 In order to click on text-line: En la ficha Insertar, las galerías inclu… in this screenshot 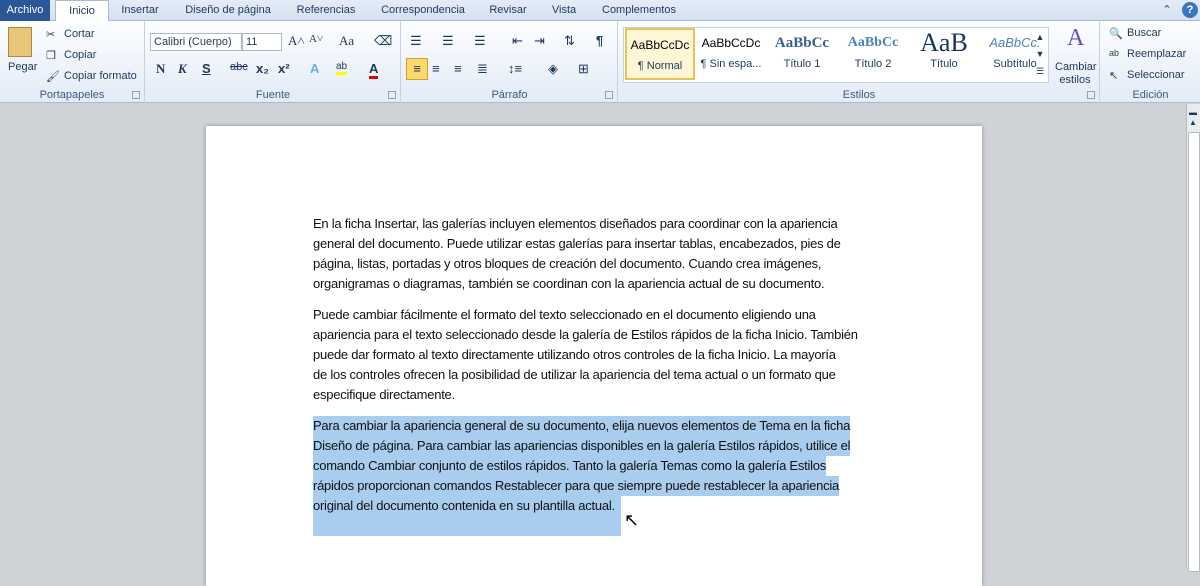, I will do `click(575, 223)`.